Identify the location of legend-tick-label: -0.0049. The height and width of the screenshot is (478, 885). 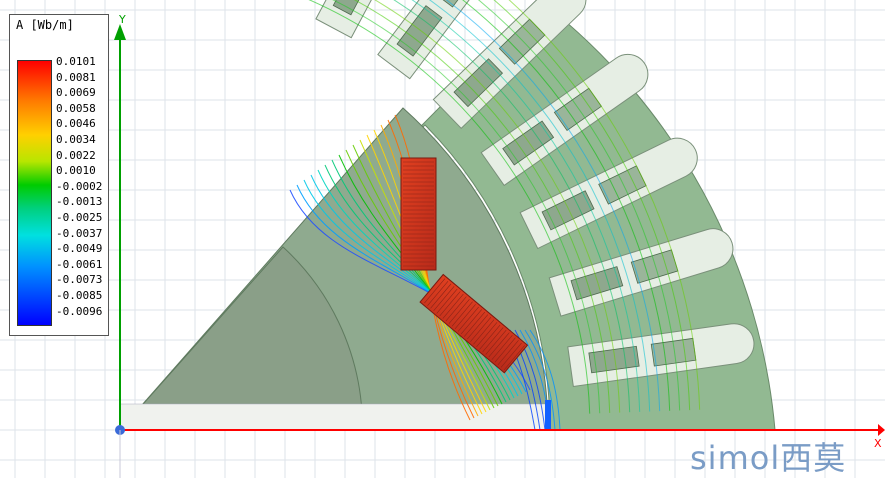
(79, 249).